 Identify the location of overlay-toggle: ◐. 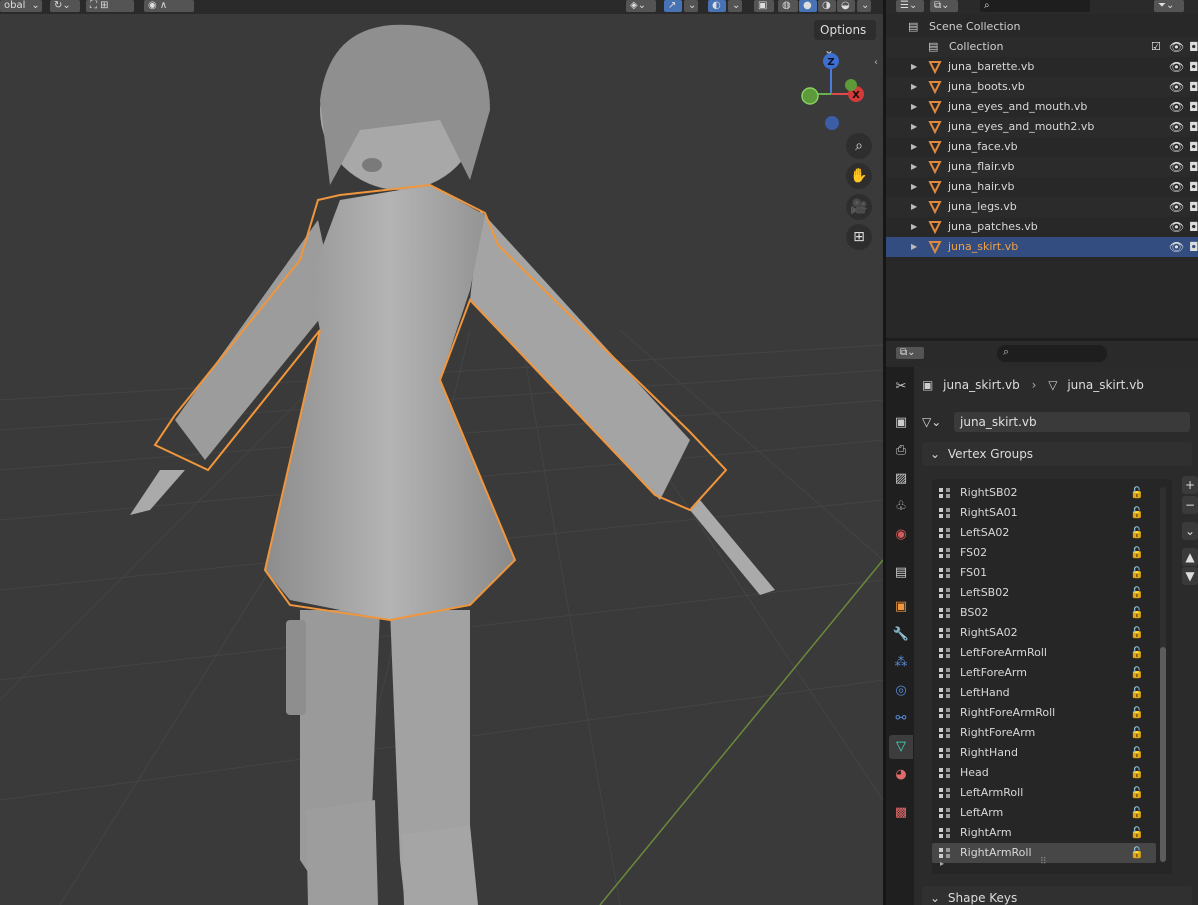
(717, 6).